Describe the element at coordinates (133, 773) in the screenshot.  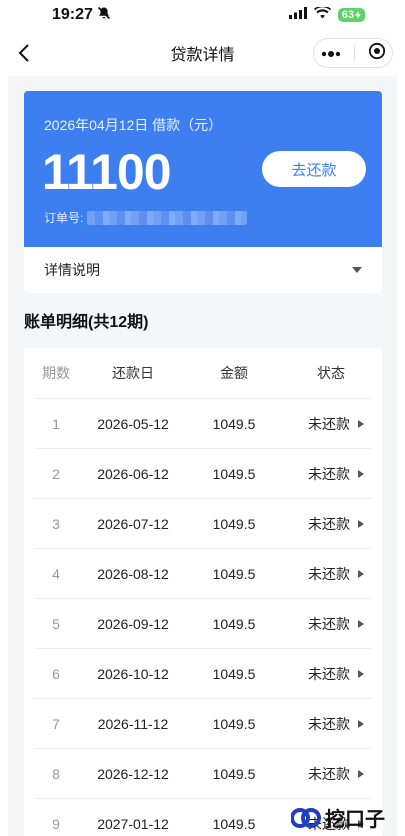
I see `row-due-date: 2026-12-12` at that location.